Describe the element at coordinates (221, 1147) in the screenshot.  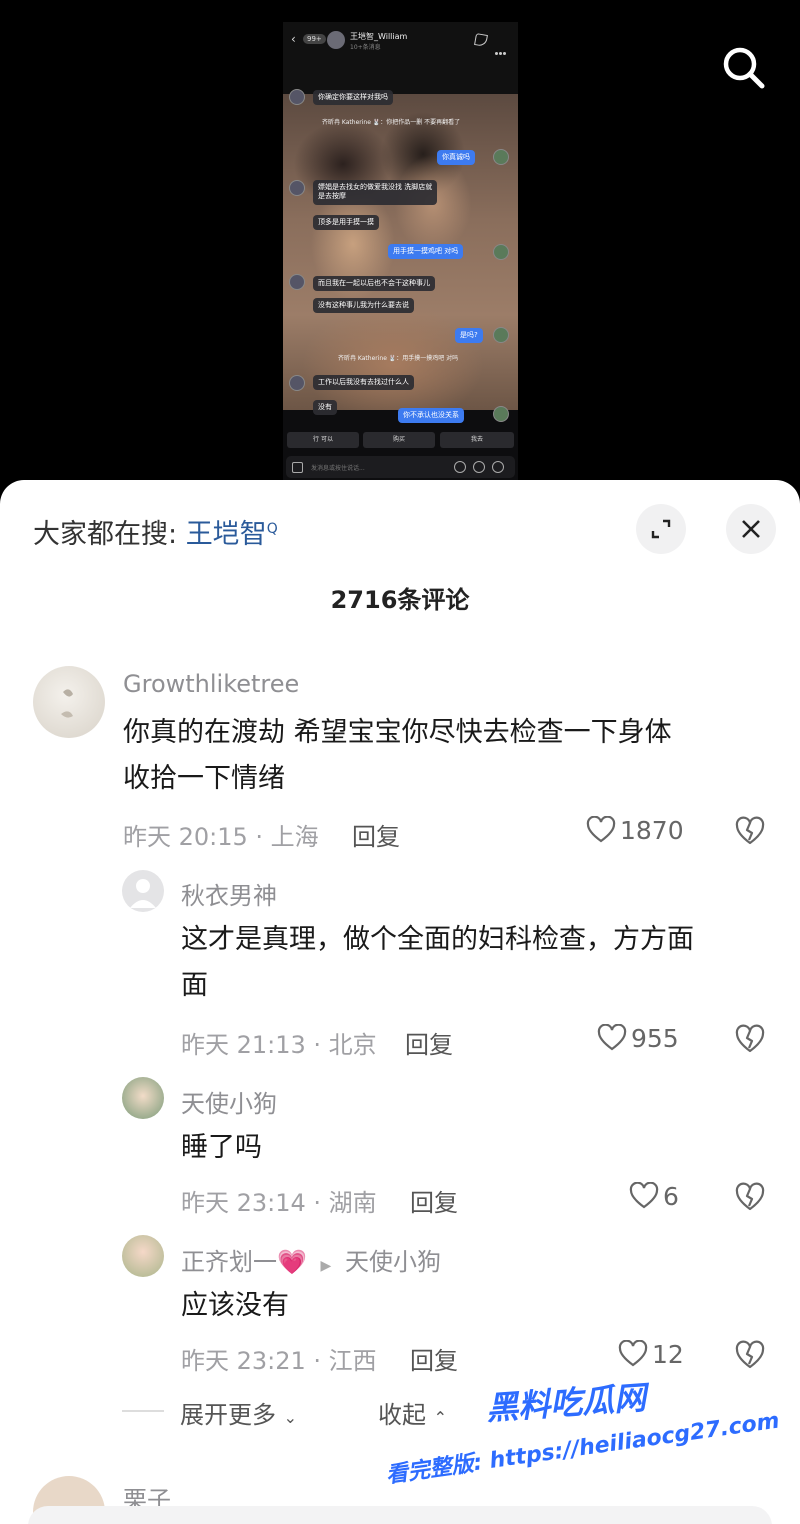
I see `comment-text: 睡了吗` at that location.